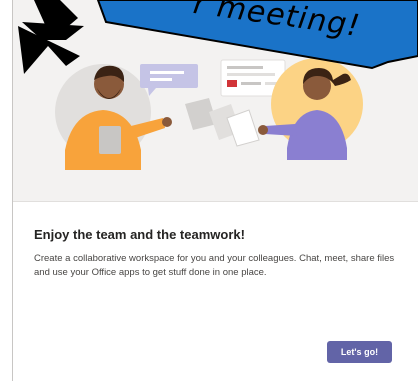  I want to click on right-person-arm, so click(281, 130).